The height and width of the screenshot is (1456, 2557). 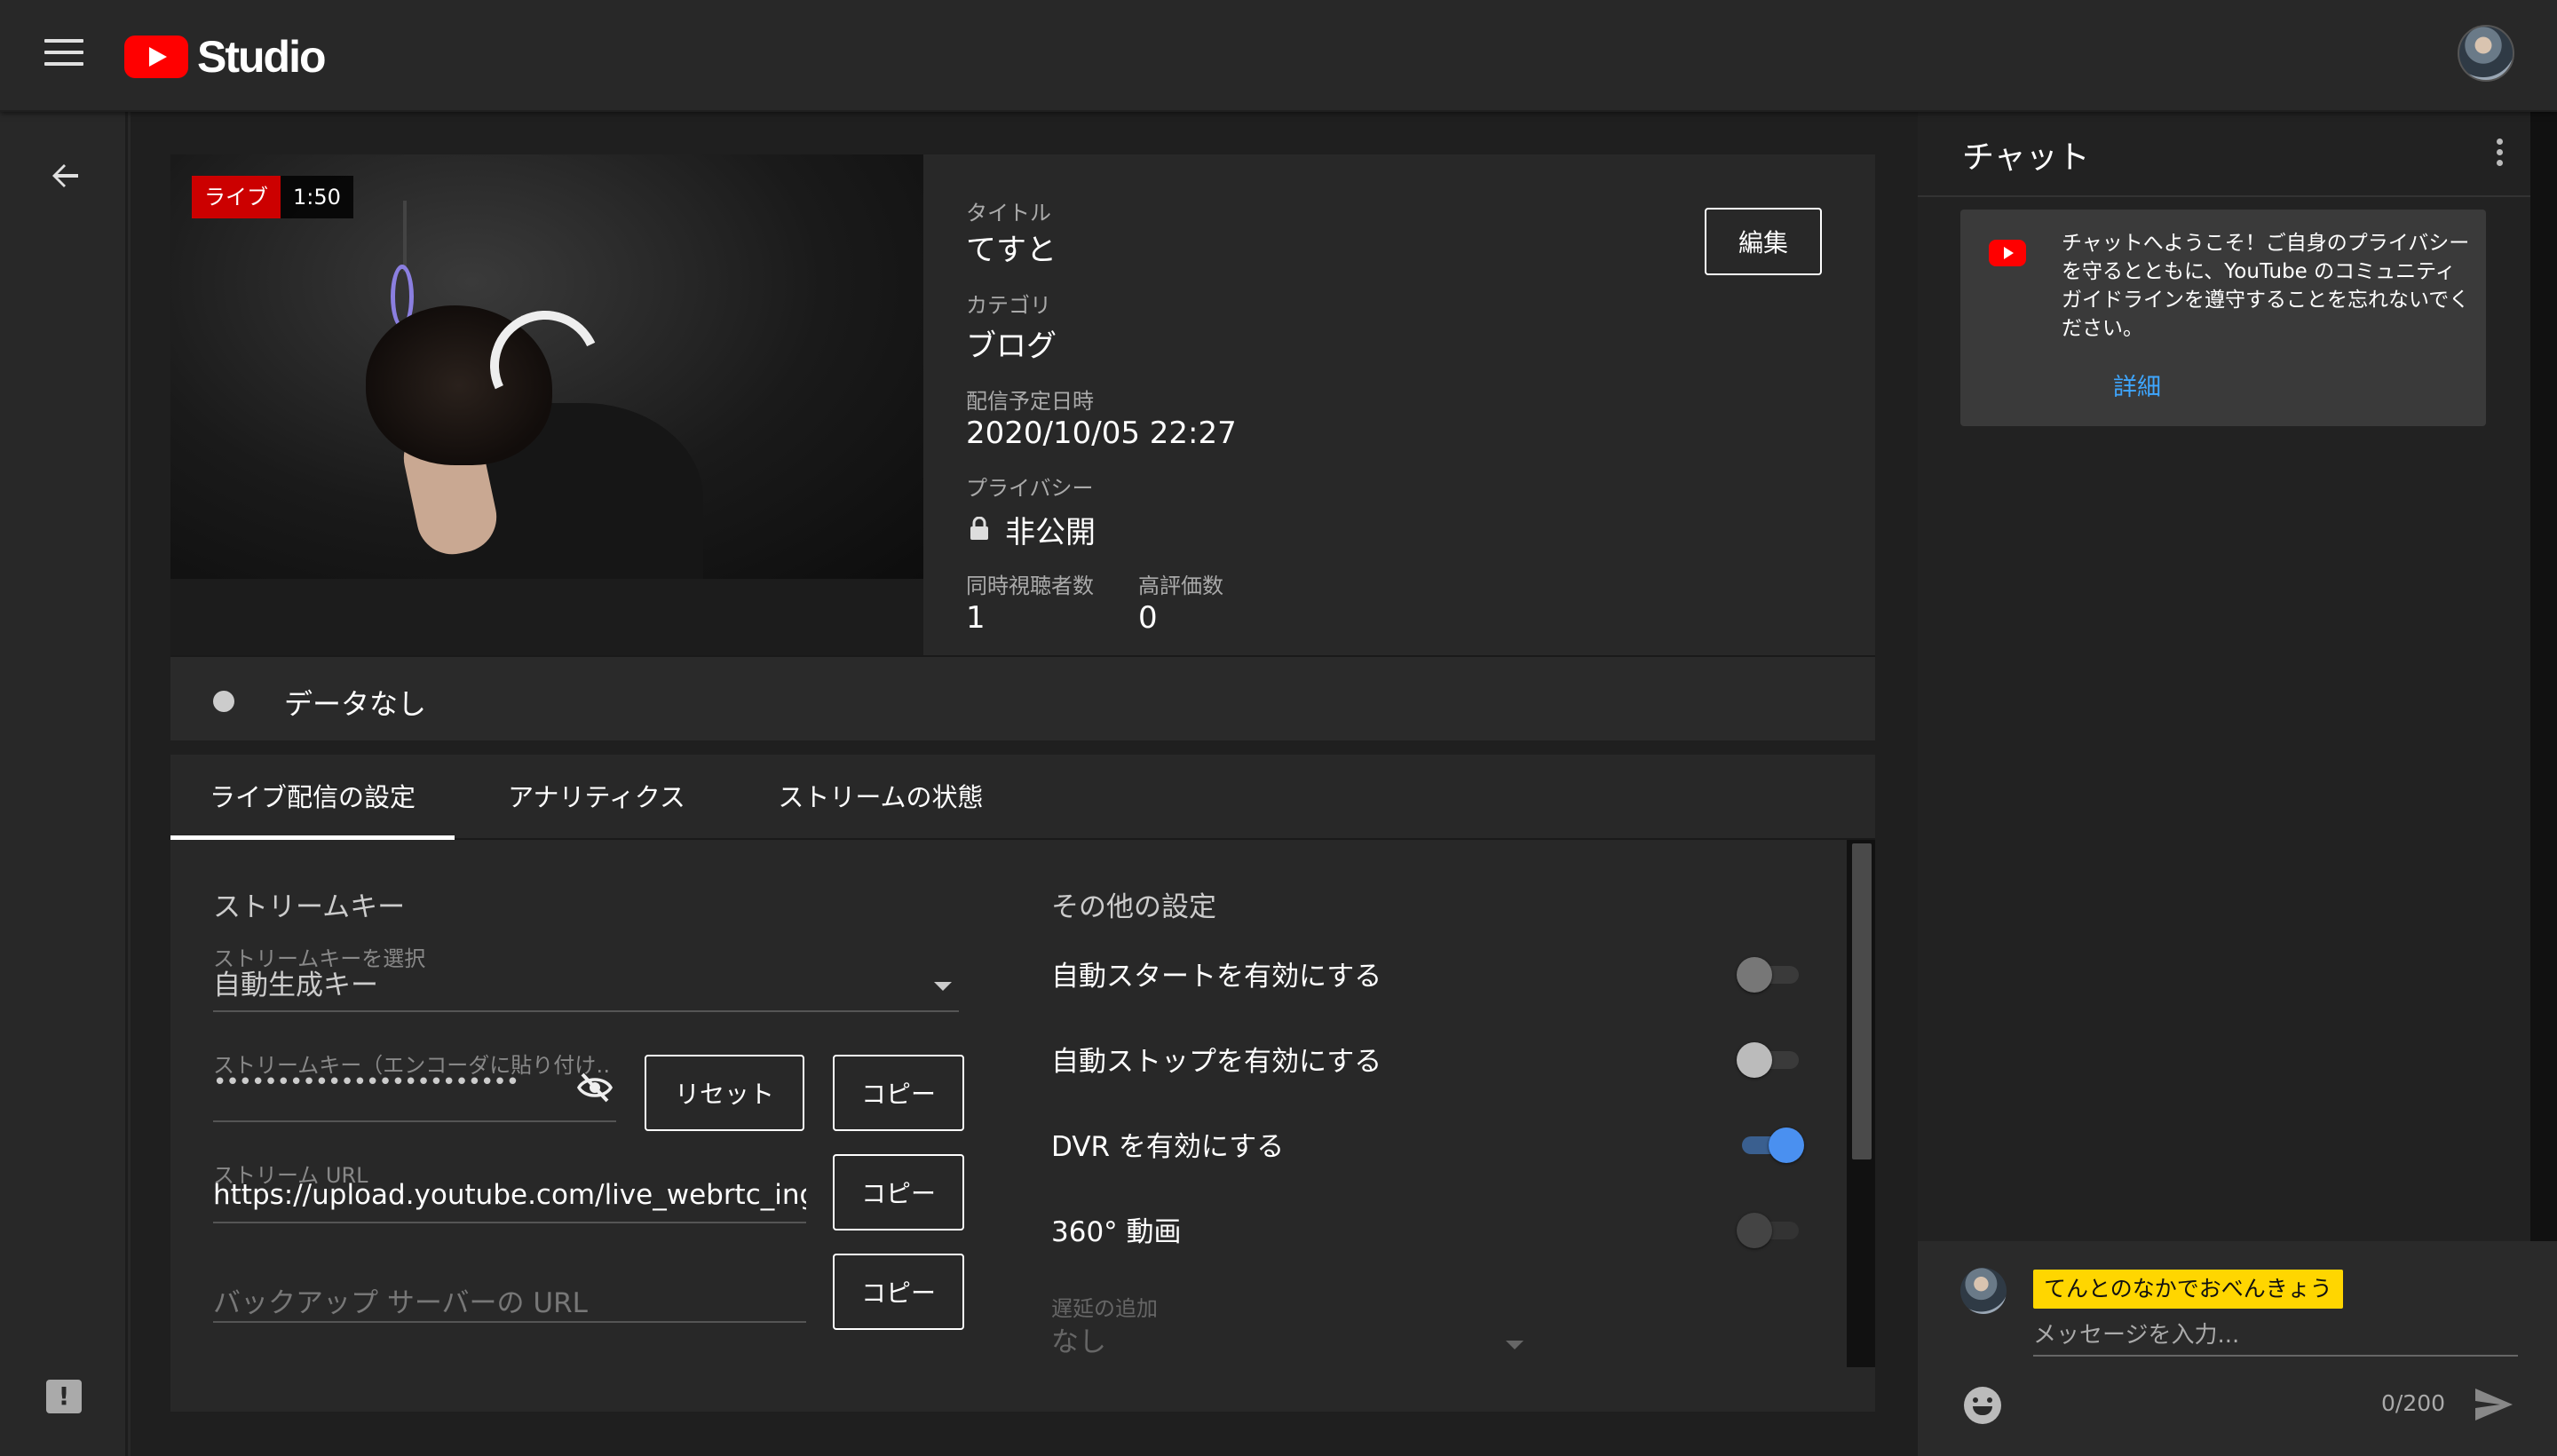 I want to click on status-dot-icon, so click(x=223, y=701).